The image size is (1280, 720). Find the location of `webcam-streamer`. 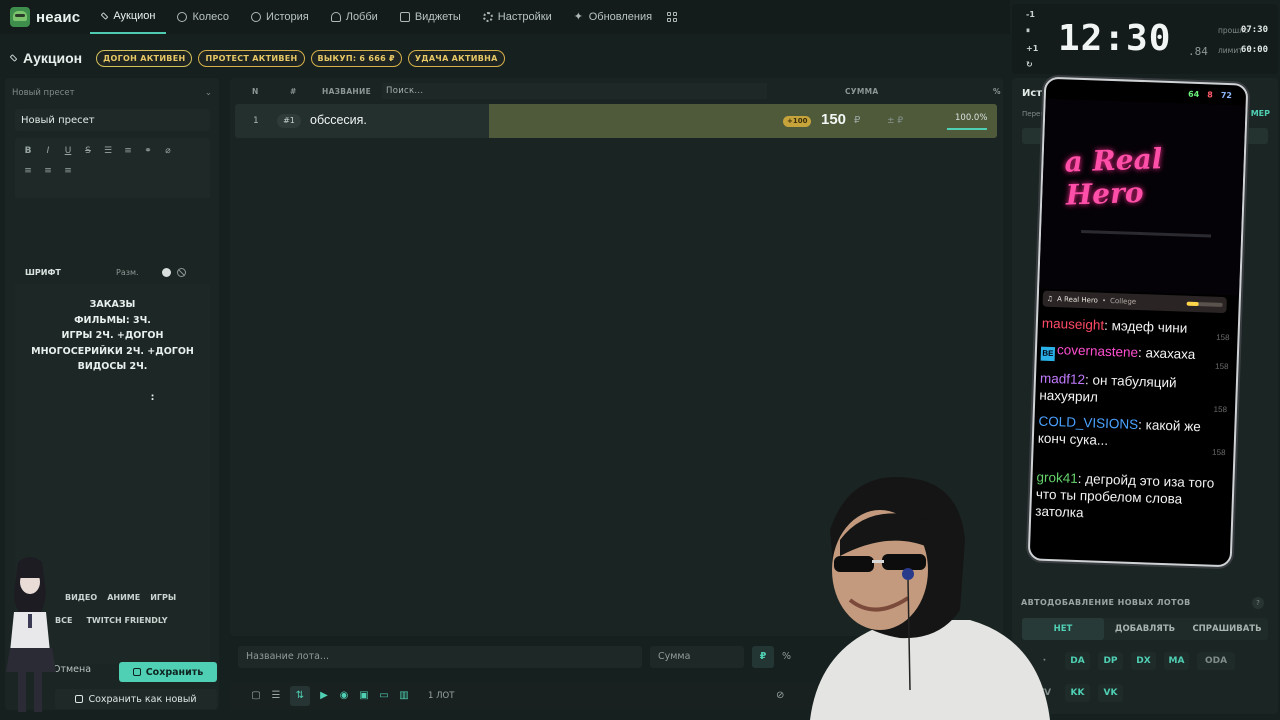

webcam-streamer is located at coordinates (930, 598).